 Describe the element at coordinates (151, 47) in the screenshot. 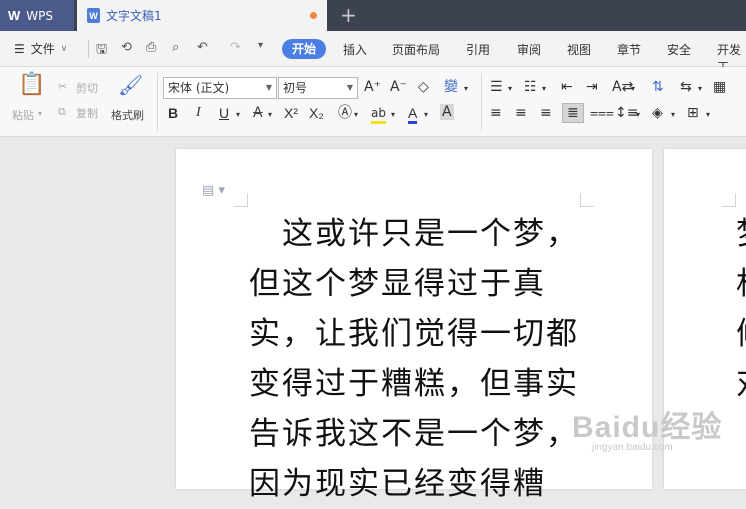

I see `print-icon: ⎙` at that location.